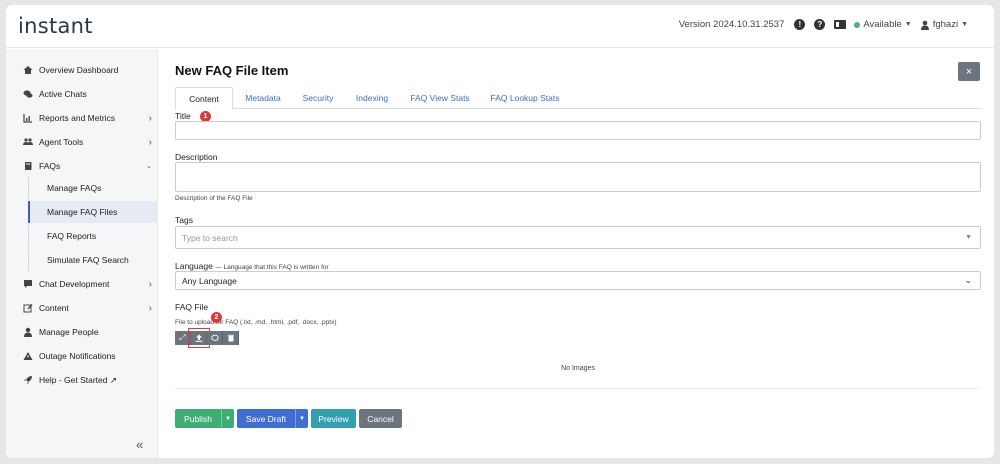 This screenshot has width=1000, height=464. I want to click on sidebar-item-chat-development: Chat Development ›, so click(82, 284).